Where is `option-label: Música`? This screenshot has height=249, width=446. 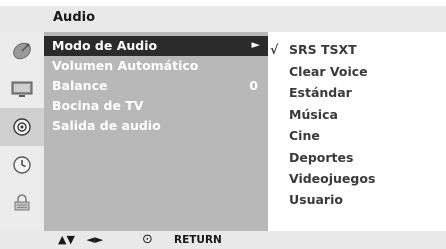 option-label: Música is located at coordinates (313, 114).